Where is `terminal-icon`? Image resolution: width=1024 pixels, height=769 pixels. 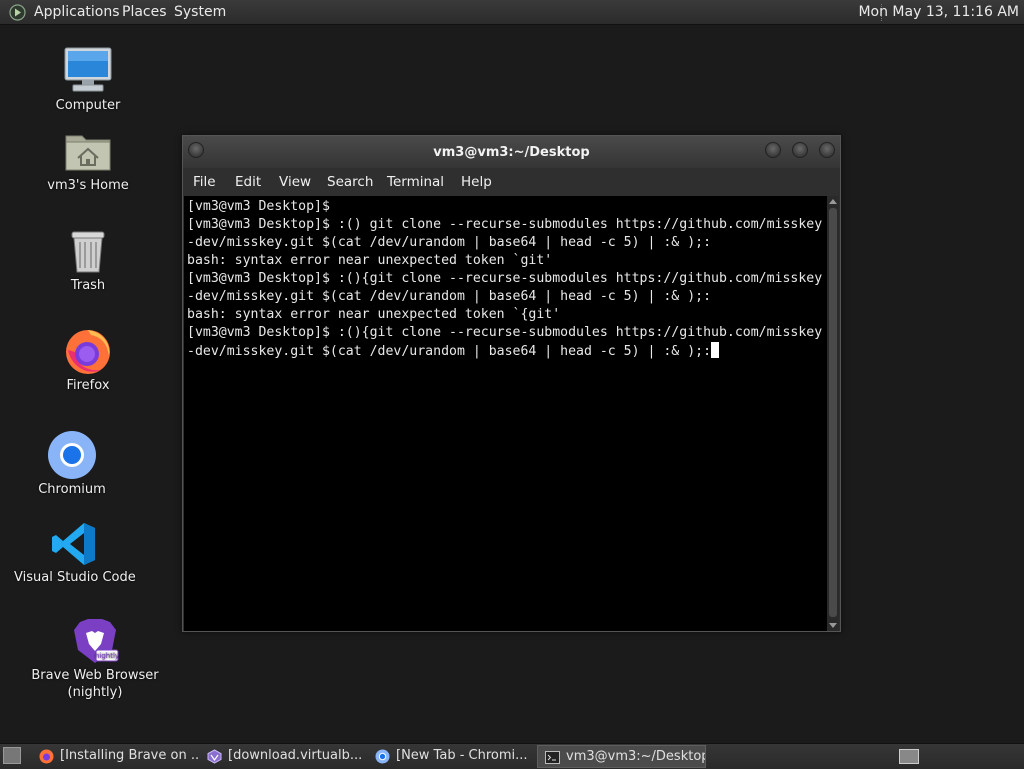 terminal-icon is located at coordinates (552, 757).